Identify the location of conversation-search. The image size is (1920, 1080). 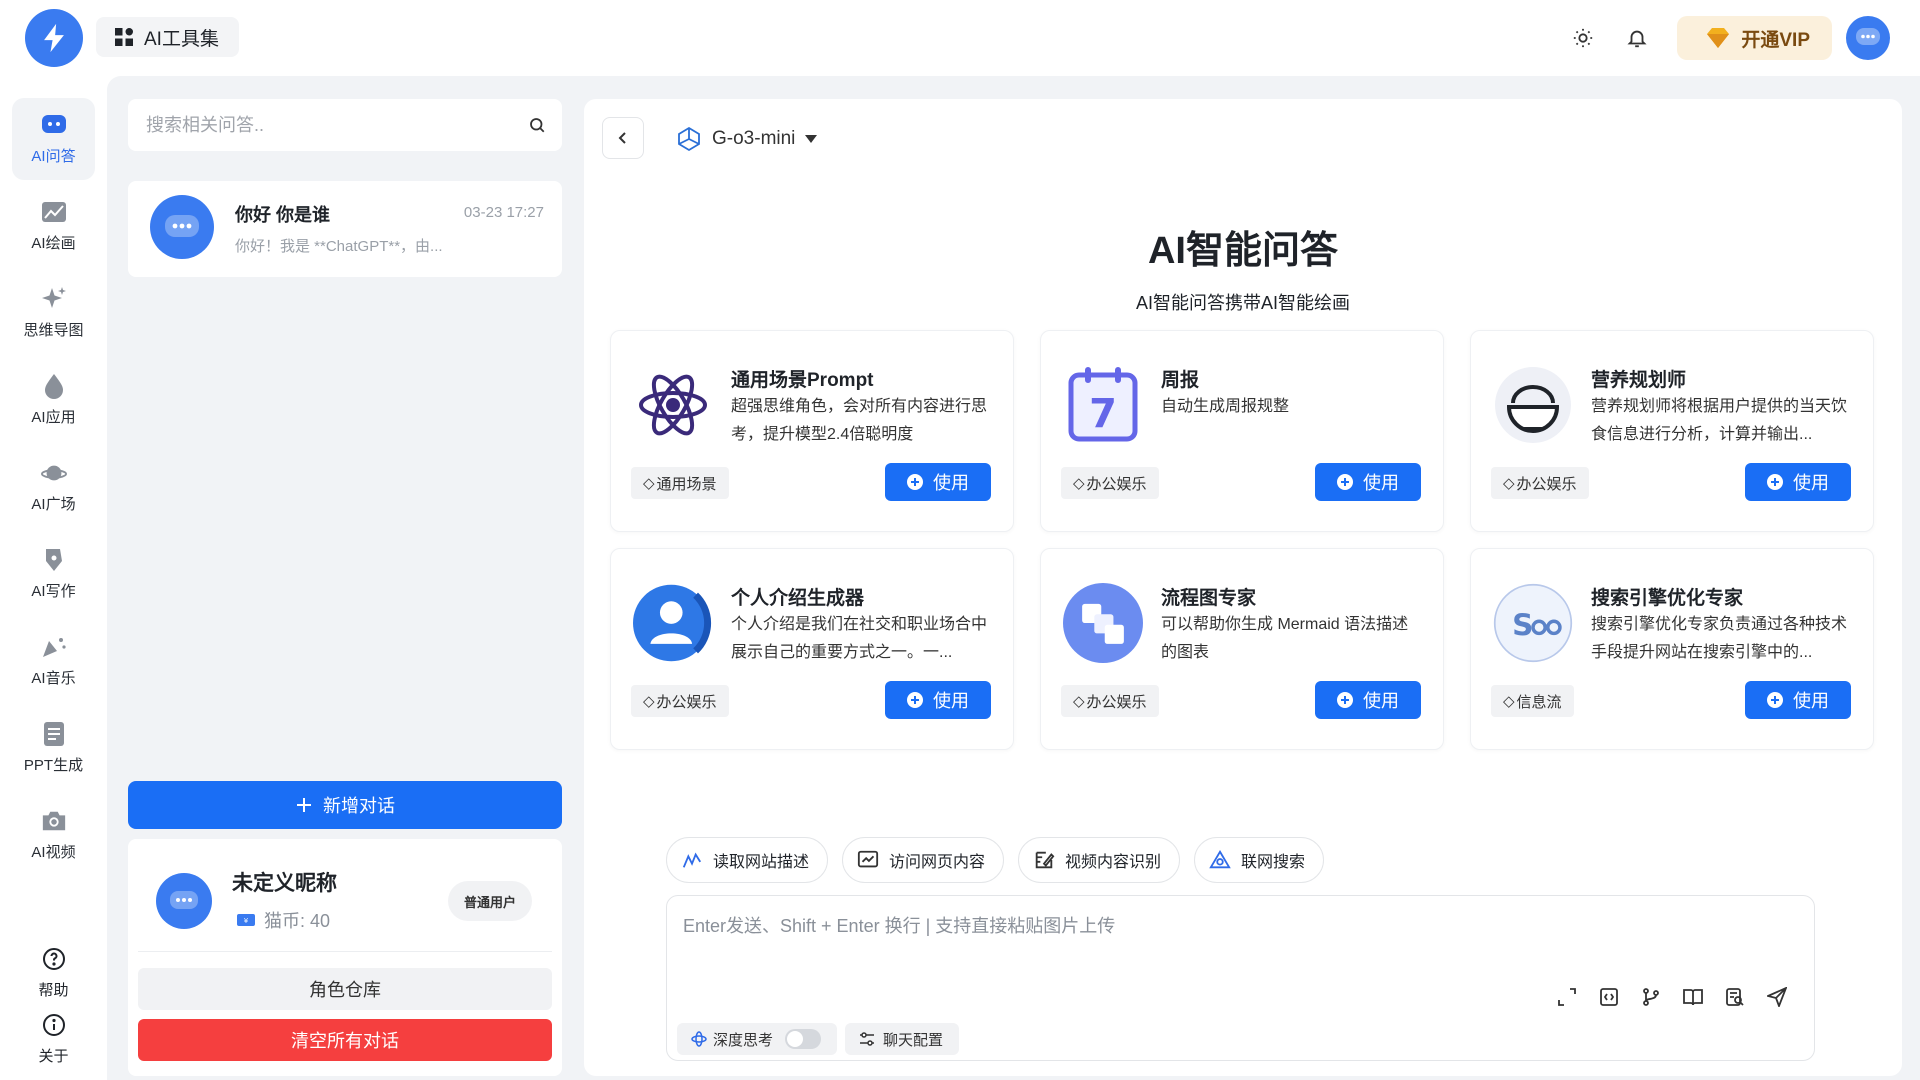
(345, 125).